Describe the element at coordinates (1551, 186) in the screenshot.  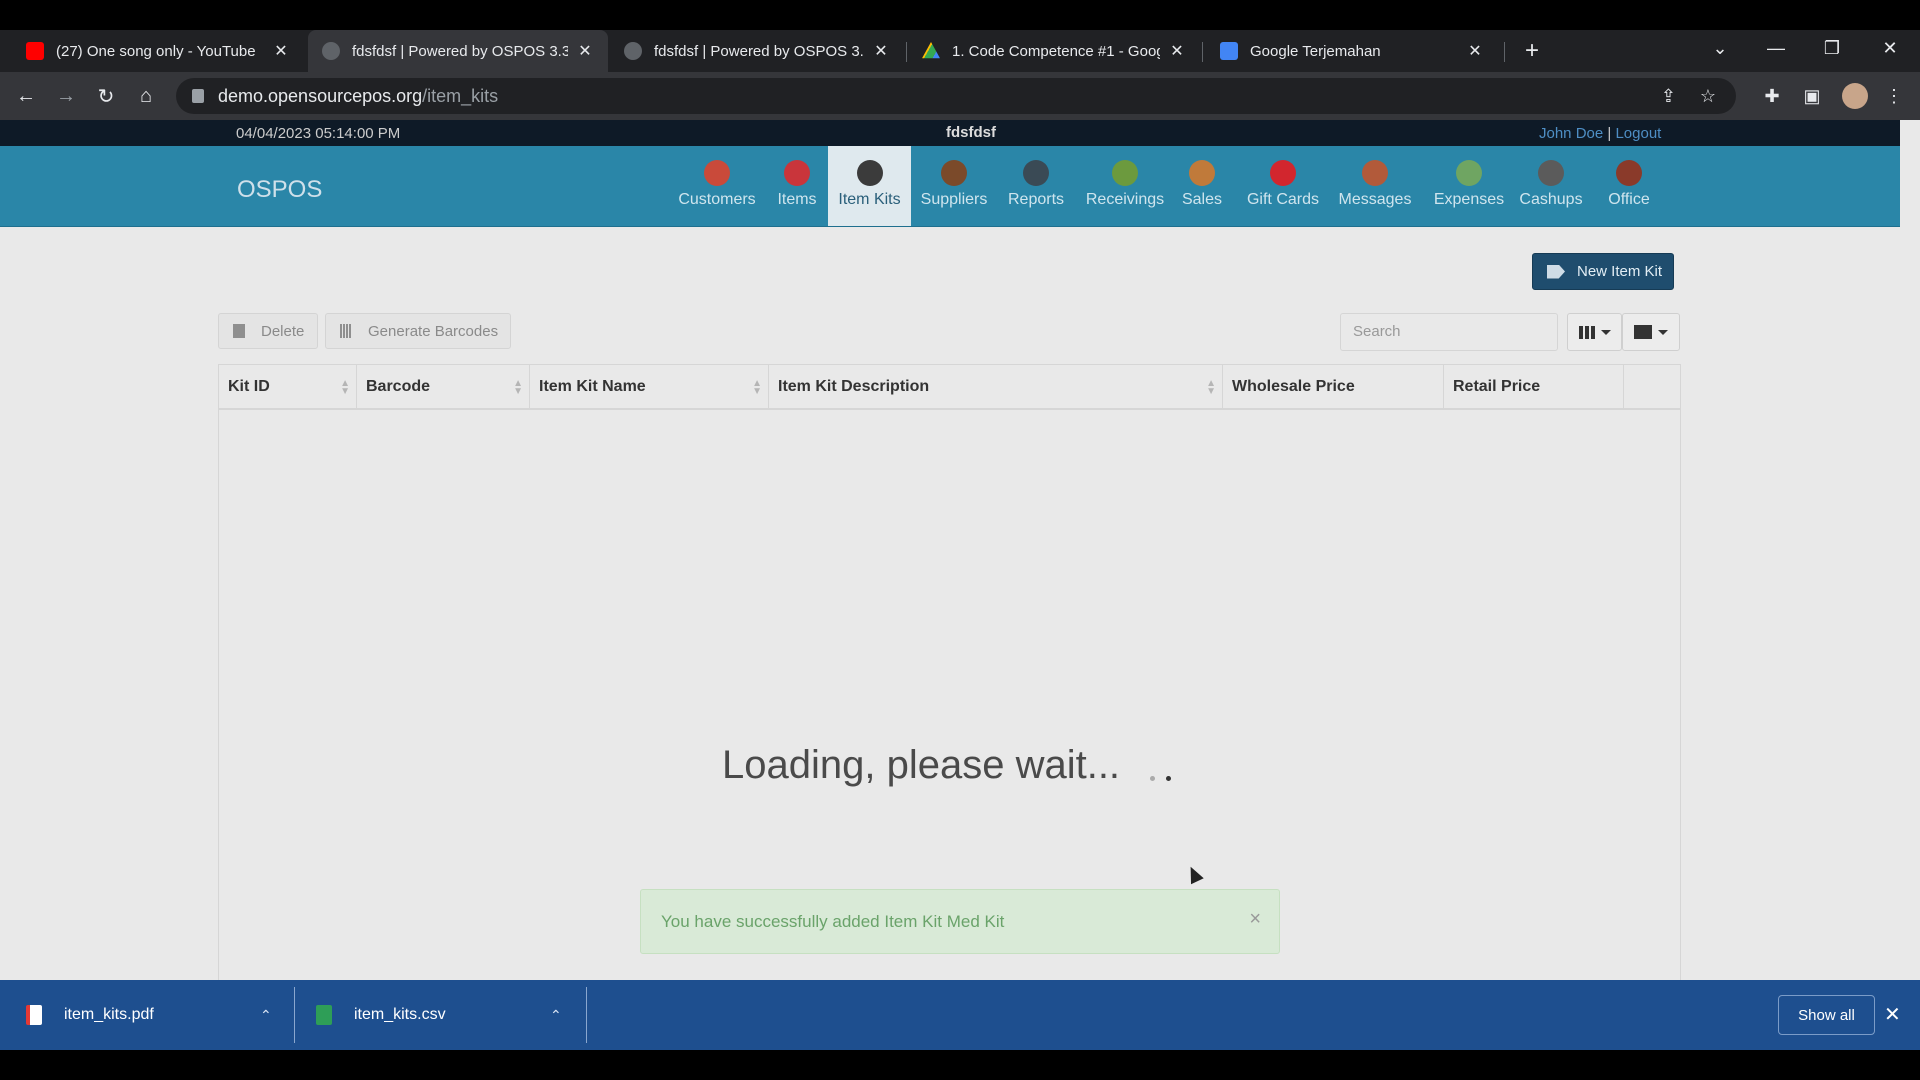
I see `nav-item-cashups: Cashups` at that location.